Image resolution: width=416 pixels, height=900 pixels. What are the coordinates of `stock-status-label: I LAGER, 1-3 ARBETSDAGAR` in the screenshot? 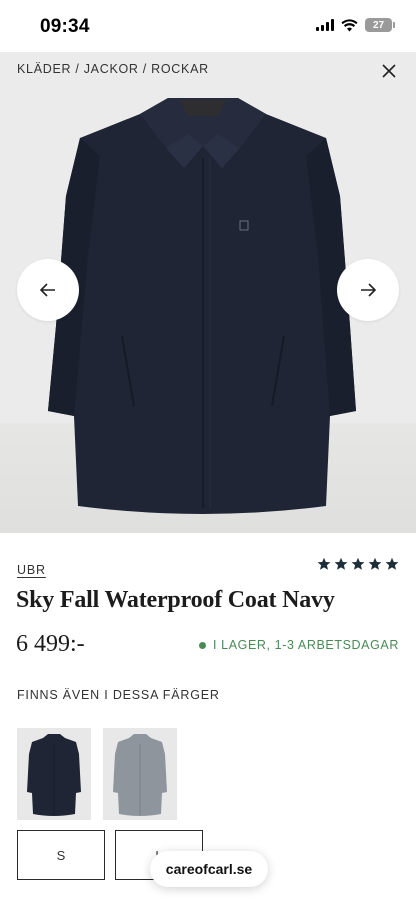 It's located at (306, 645).